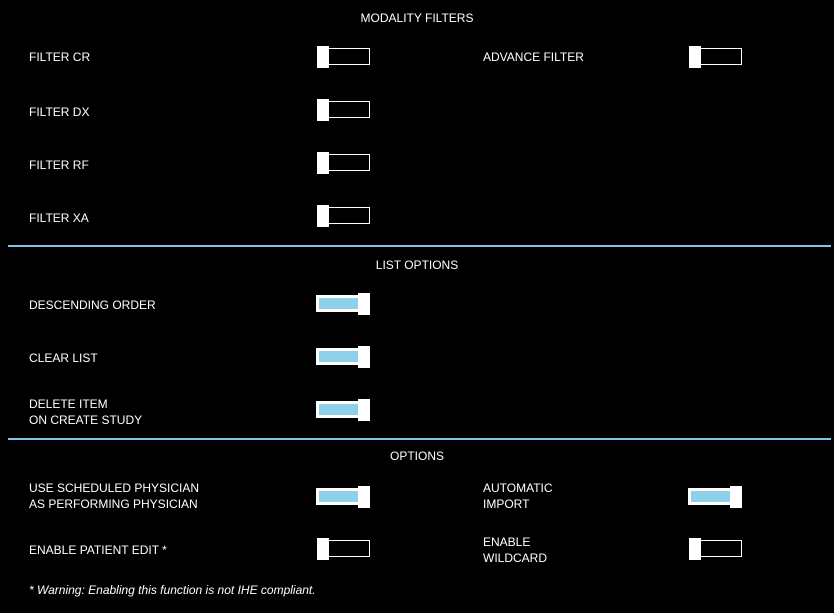 The width and height of the screenshot is (834, 613). Describe the element at coordinates (98, 550) in the screenshot. I see `enable-patient-edit-label: ENABLE PATIENT EDIT *` at that location.